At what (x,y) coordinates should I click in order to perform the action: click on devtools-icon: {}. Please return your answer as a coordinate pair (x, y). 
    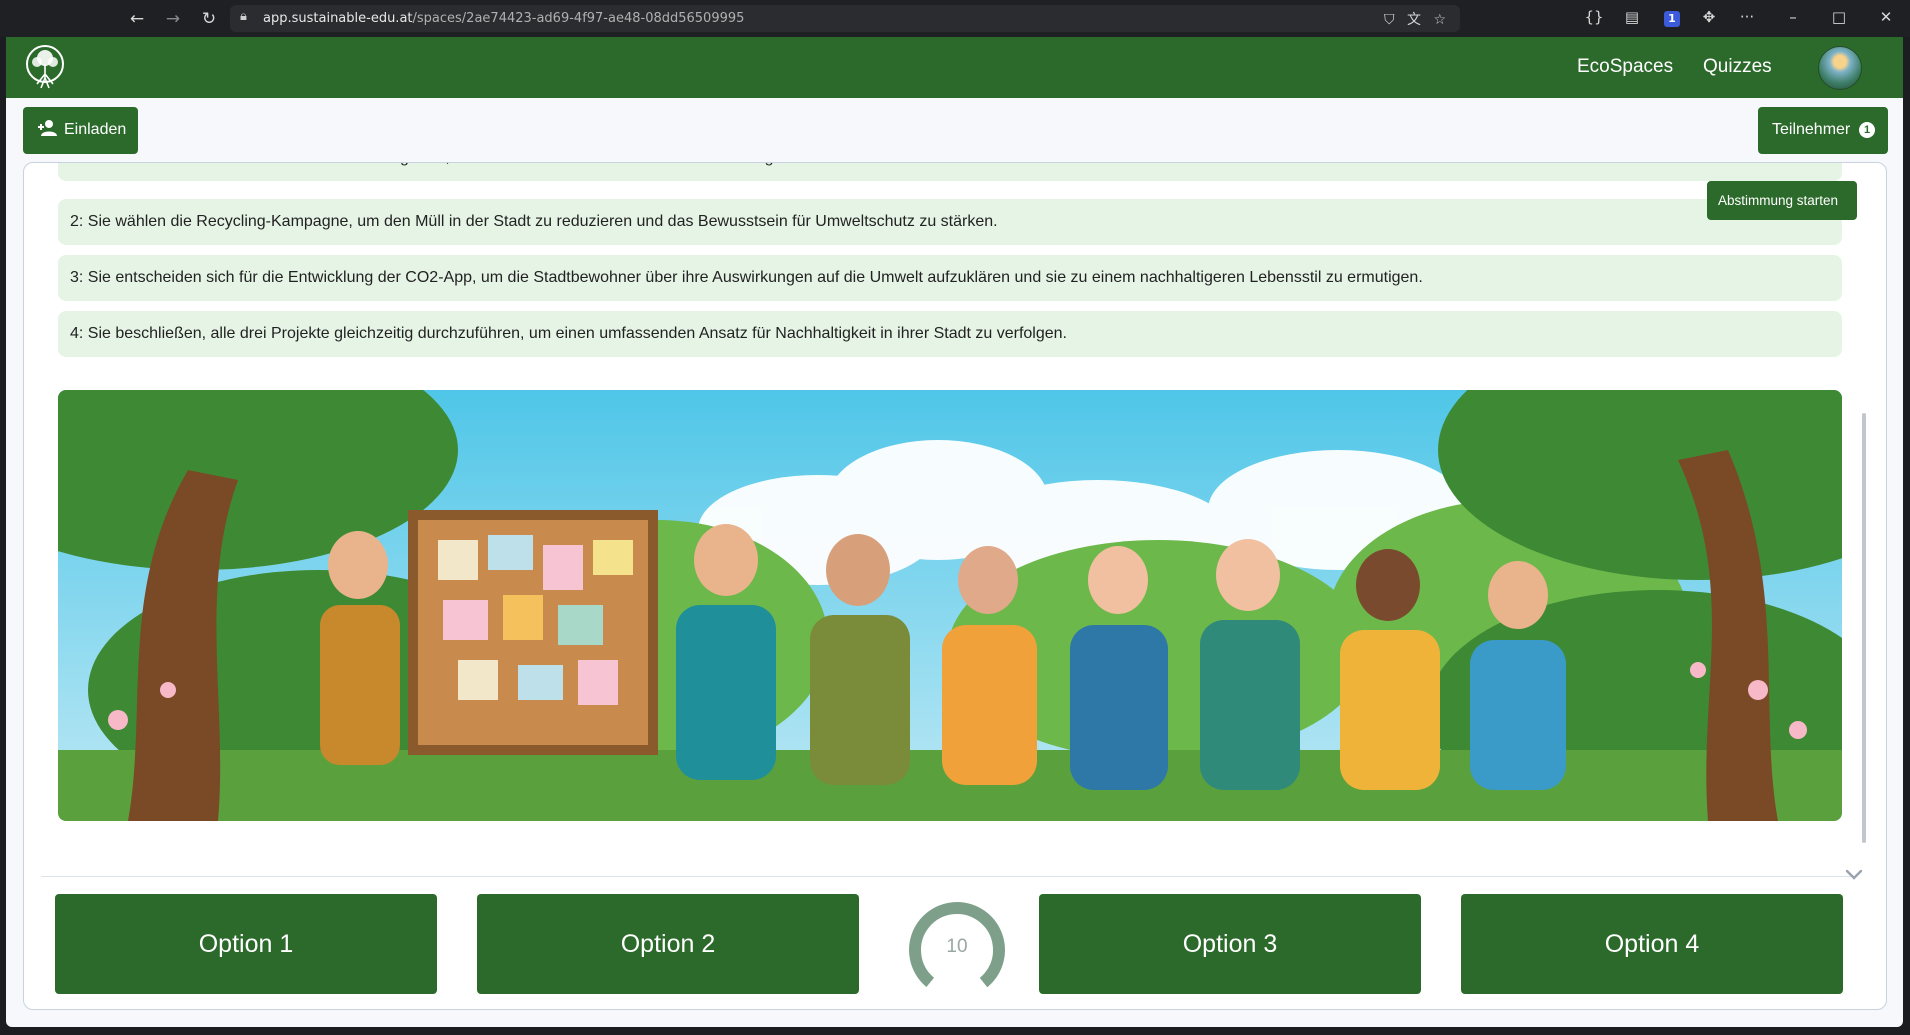
    Looking at the image, I should click on (1594, 17).